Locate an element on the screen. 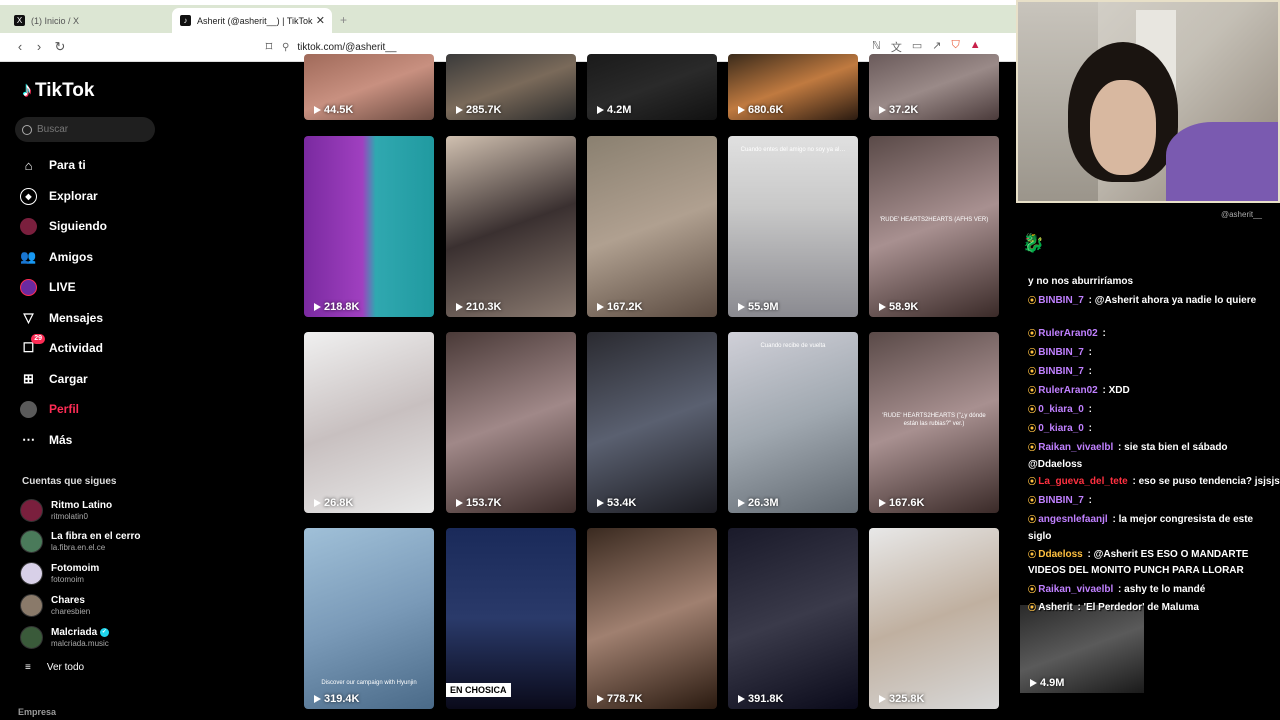  chat-message: ⦿ Ddaeloss : @Asherit ES ESO O MANDARTE is located at coordinates (1138, 554).